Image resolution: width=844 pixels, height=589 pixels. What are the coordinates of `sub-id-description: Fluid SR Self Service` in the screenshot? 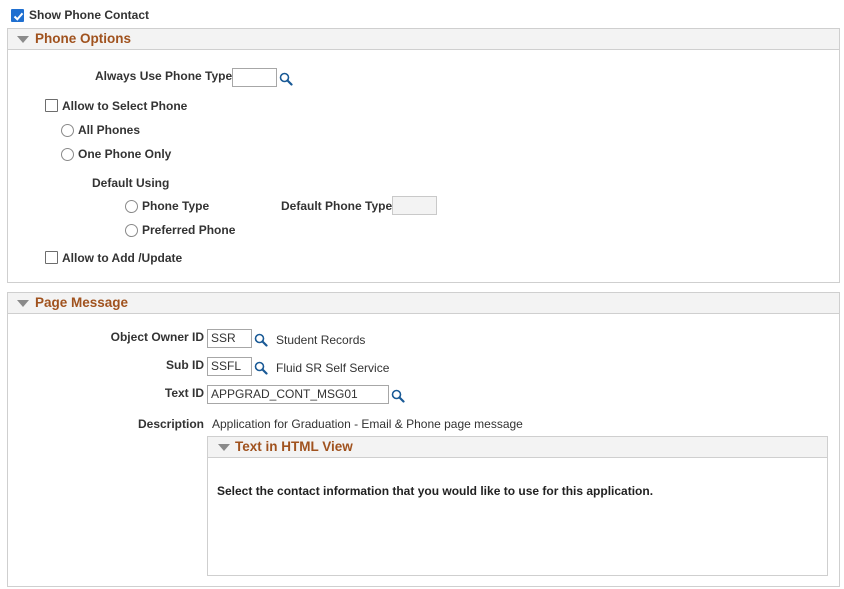 It's located at (333, 368).